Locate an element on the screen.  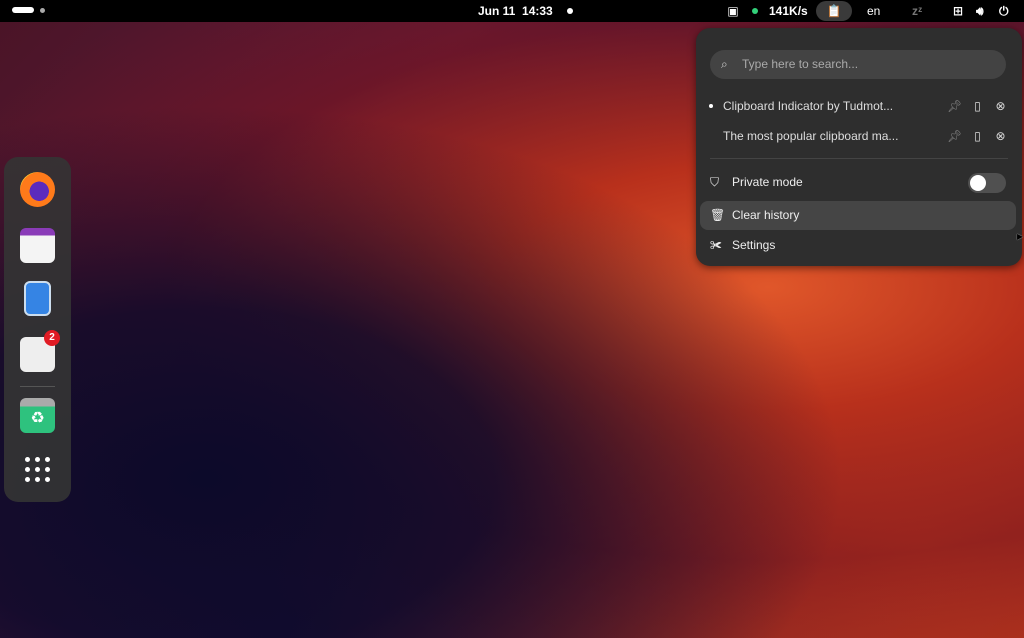
clock: Jun 11 14:33 is located at coordinates (515, 11).